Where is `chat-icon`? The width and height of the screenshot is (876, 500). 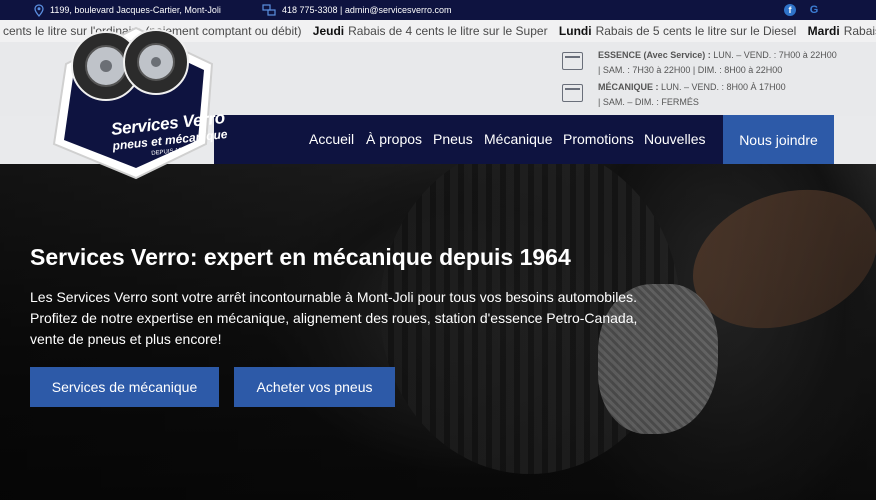
chat-icon is located at coordinates (269, 9).